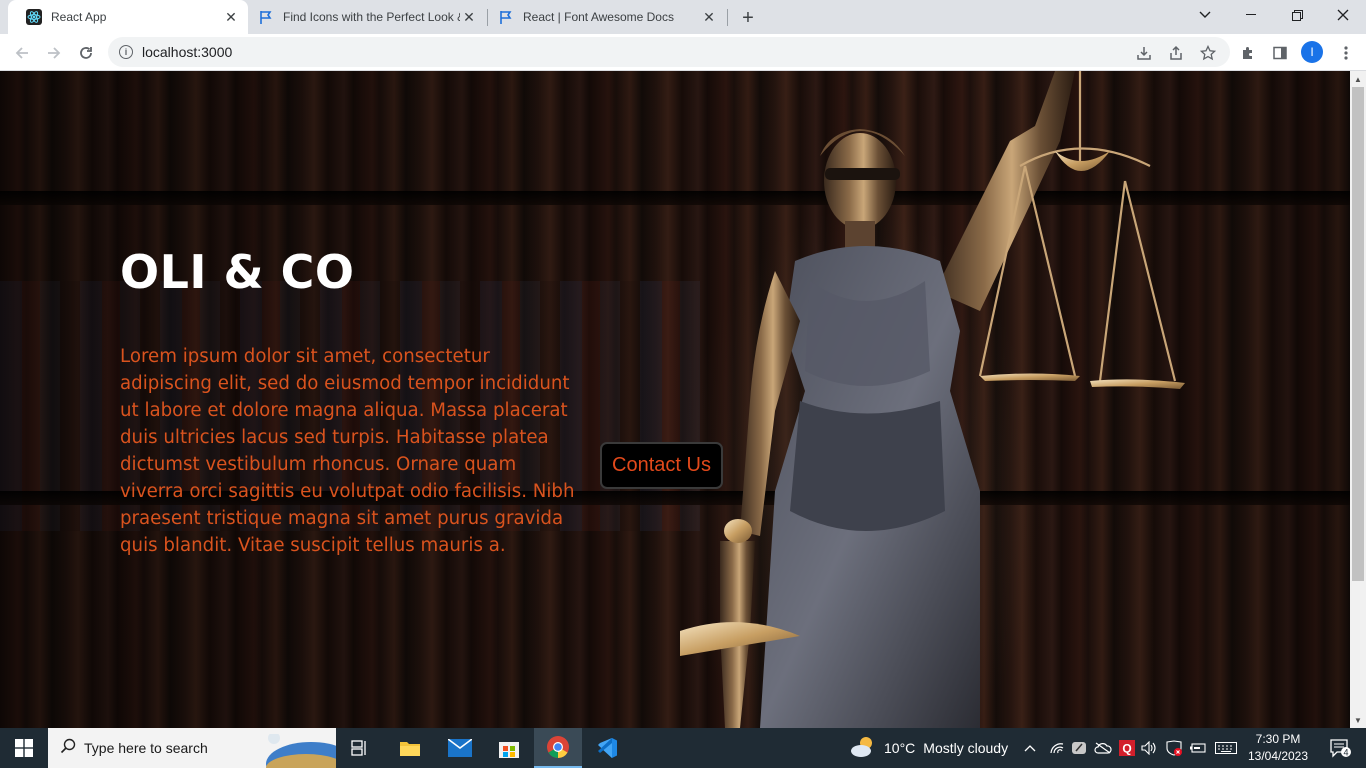 The width and height of the screenshot is (1366, 768). What do you see at coordinates (509, 748) in the screenshot?
I see `microsoft-store-icon` at bounding box center [509, 748].